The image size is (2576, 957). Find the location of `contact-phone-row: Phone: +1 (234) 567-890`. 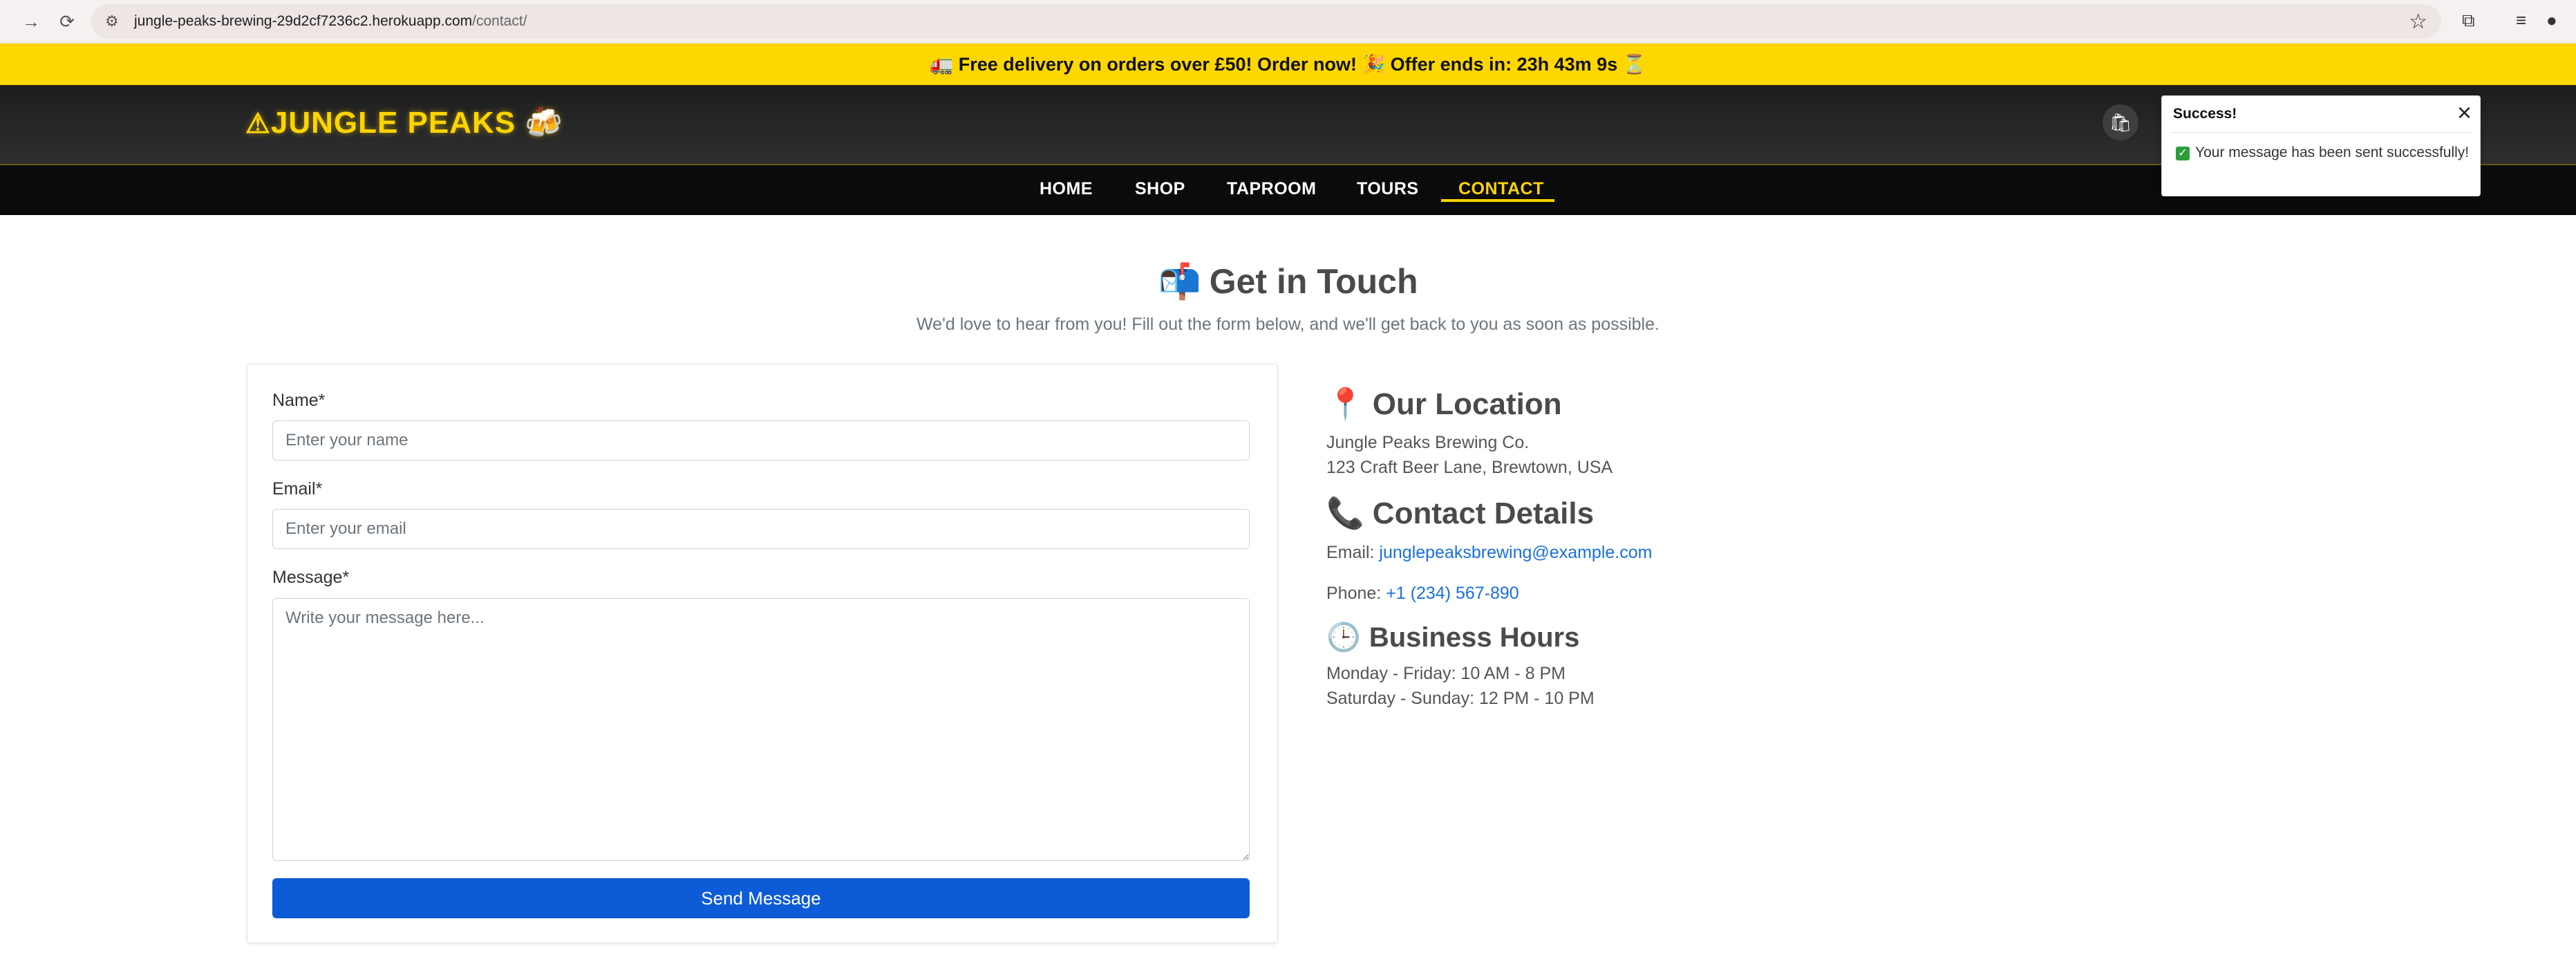

contact-phone-row: Phone: +1 (234) 567-890 is located at coordinates (1422, 594).